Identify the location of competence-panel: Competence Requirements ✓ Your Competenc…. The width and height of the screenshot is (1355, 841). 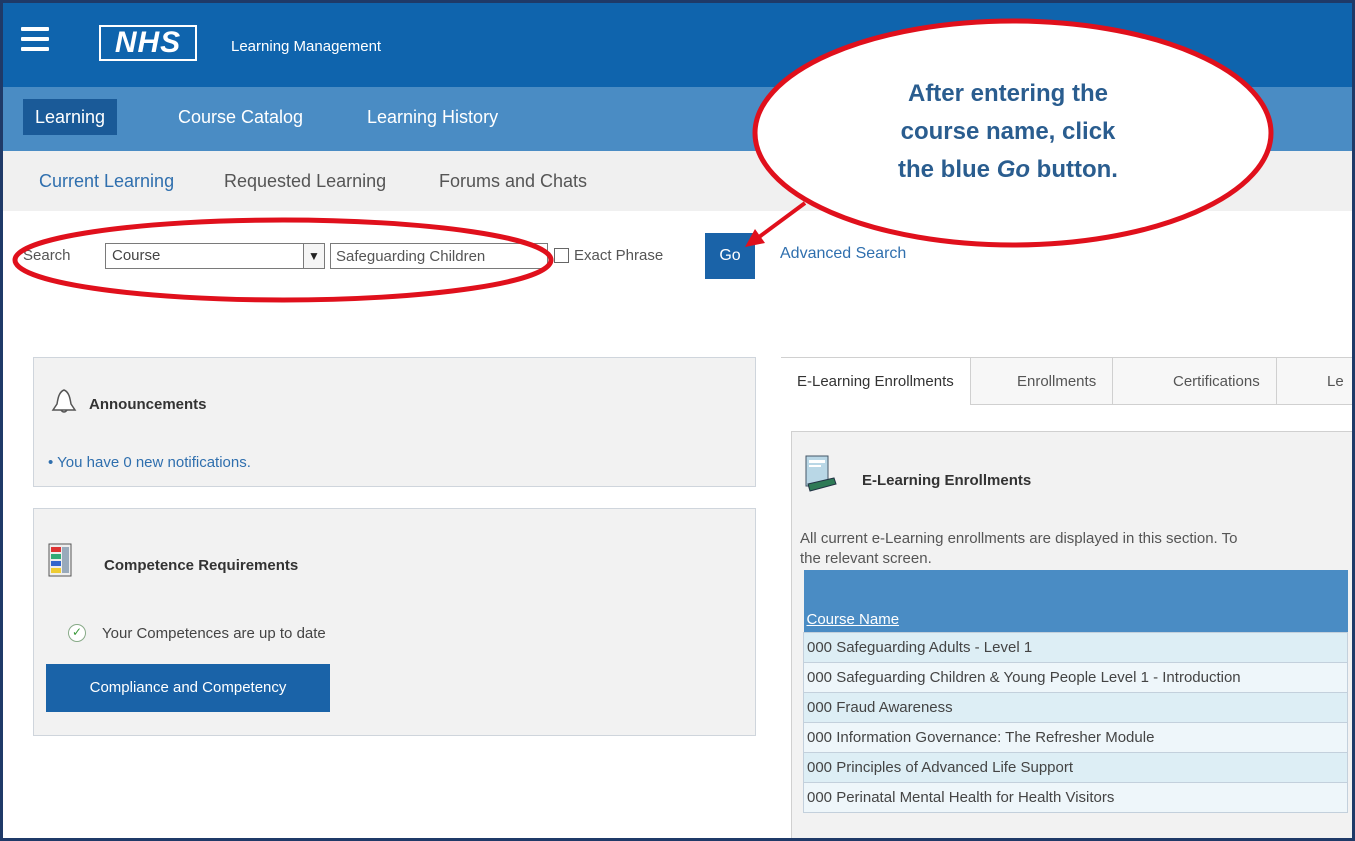
(394, 622).